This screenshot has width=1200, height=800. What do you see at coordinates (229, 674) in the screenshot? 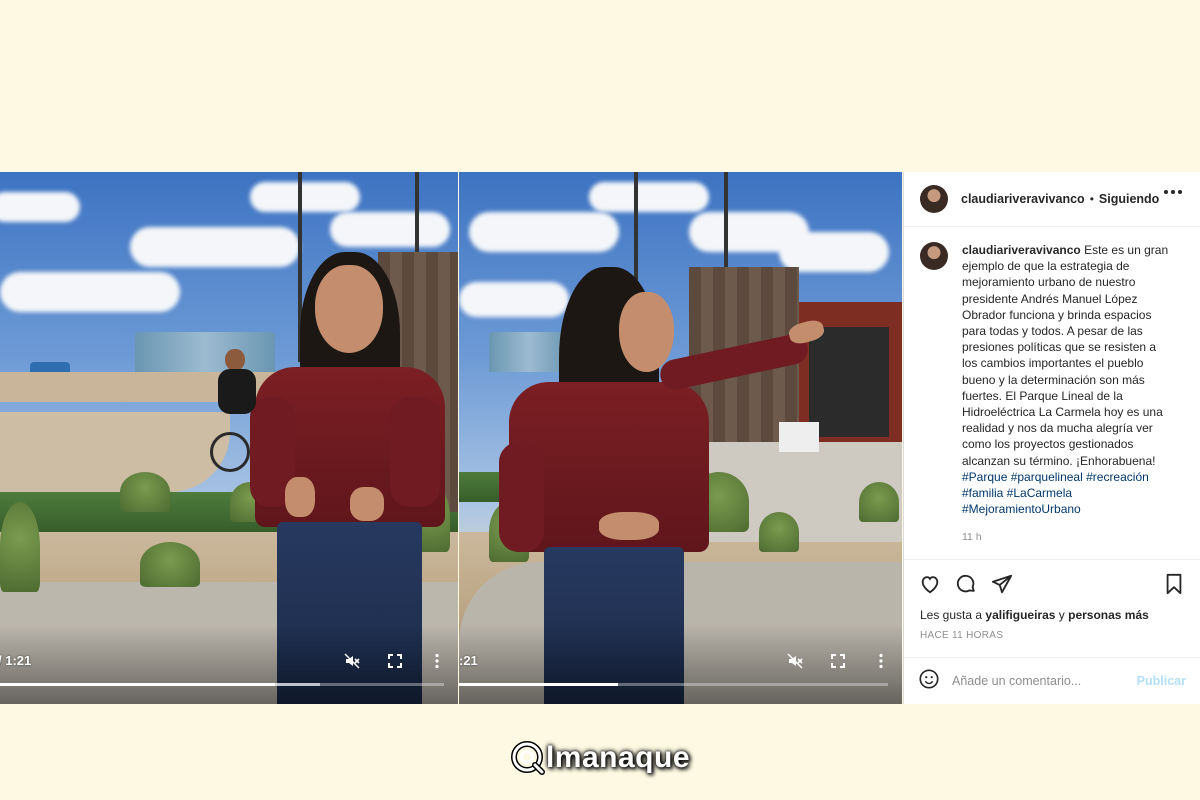
I see `video-controls-left: / 1:21` at bounding box center [229, 674].